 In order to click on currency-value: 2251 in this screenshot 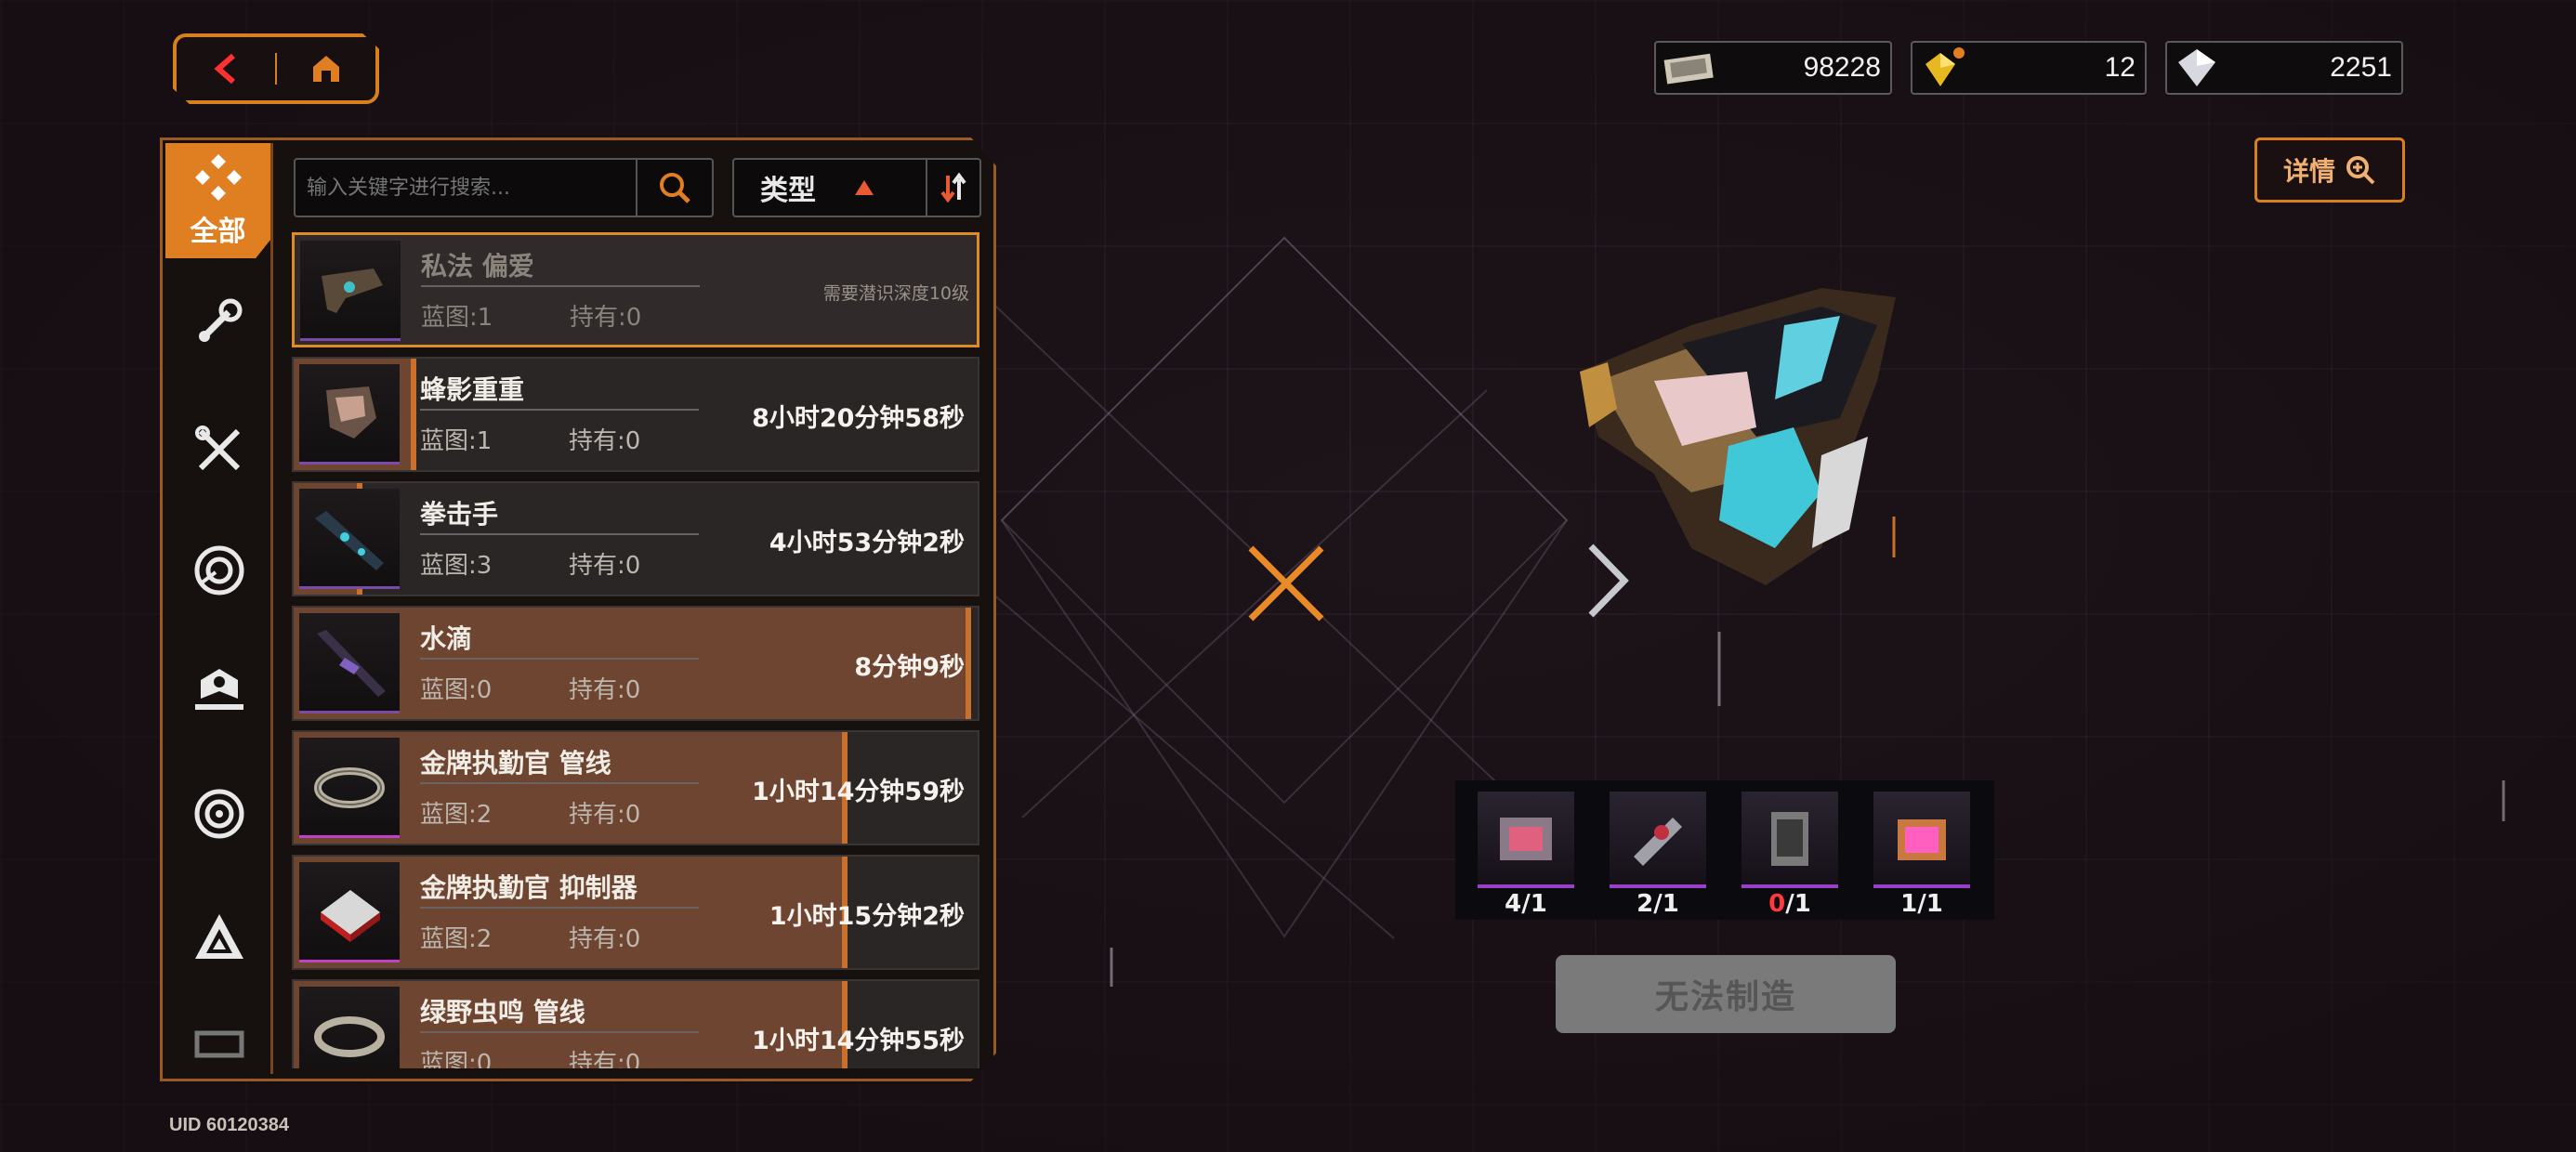, I will do `click(2361, 67)`.